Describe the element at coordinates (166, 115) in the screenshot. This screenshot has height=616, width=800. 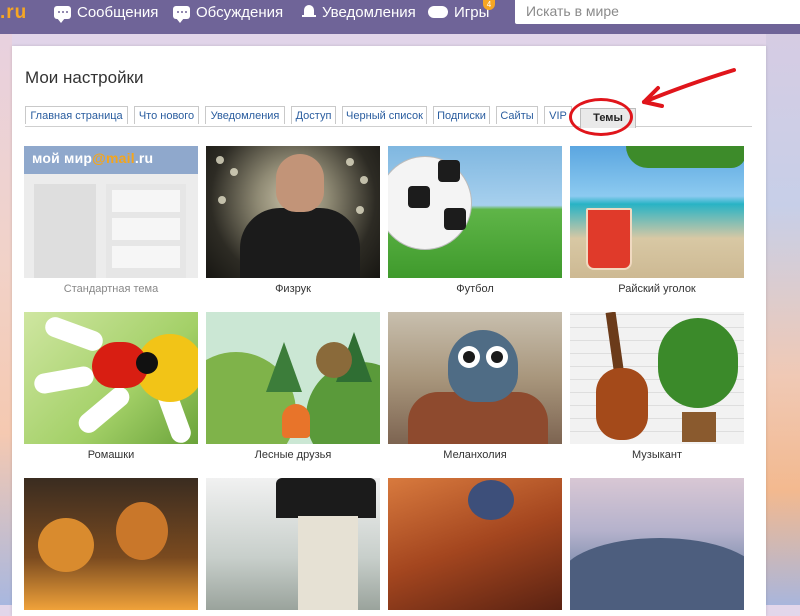
I see `tab-whats-new: Что нового` at that location.